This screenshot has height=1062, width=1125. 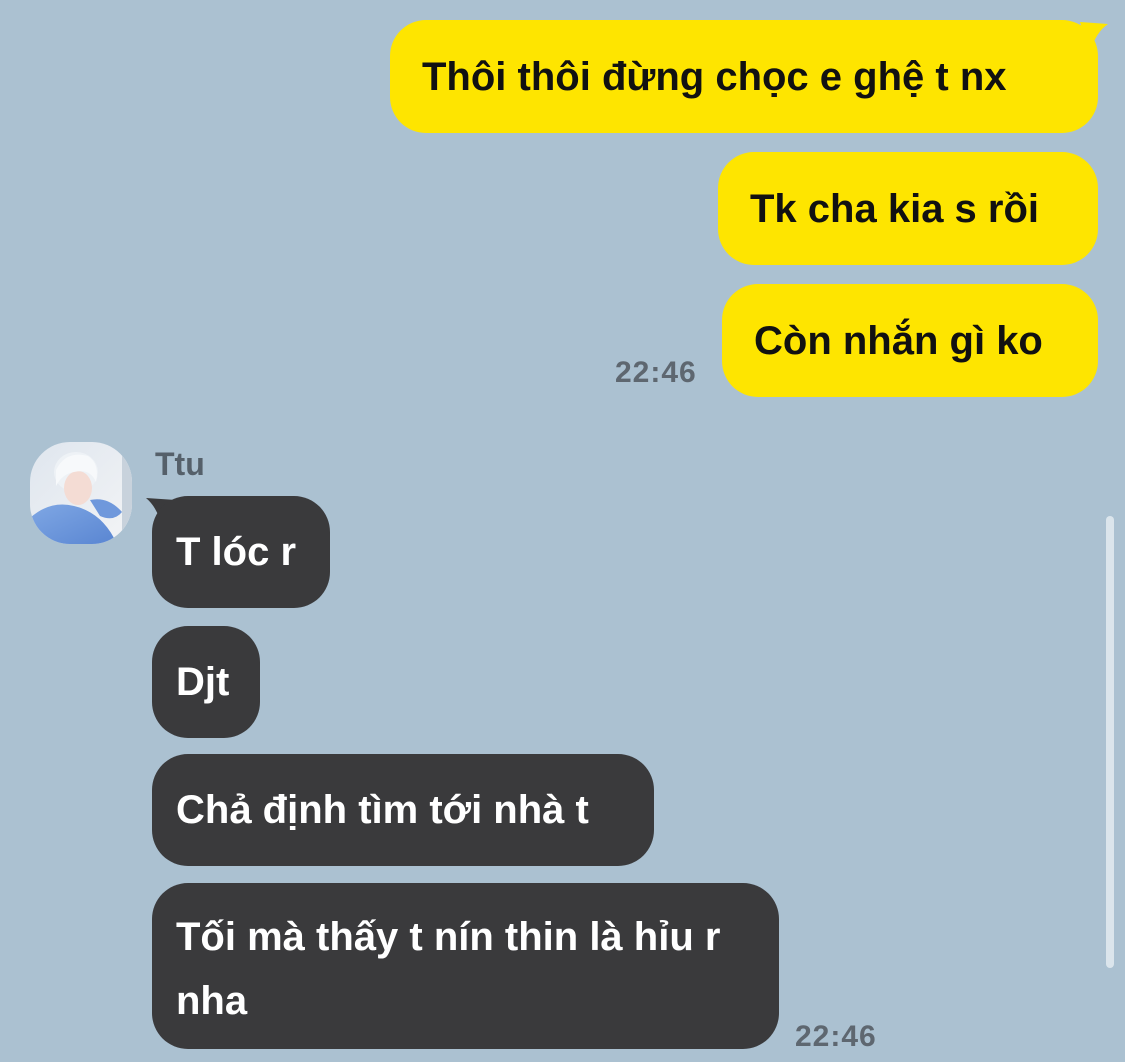 What do you see at coordinates (382, 810) in the screenshot?
I see `message-text: Chả định tìm tới nhà t` at bounding box center [382, 810].